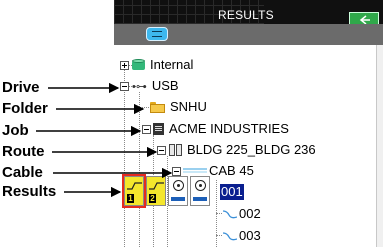 This screenshot has width=383, height=247. Describe the element at coordinates (157, 107) in the screenshot. I see `folder-icon` at that location.